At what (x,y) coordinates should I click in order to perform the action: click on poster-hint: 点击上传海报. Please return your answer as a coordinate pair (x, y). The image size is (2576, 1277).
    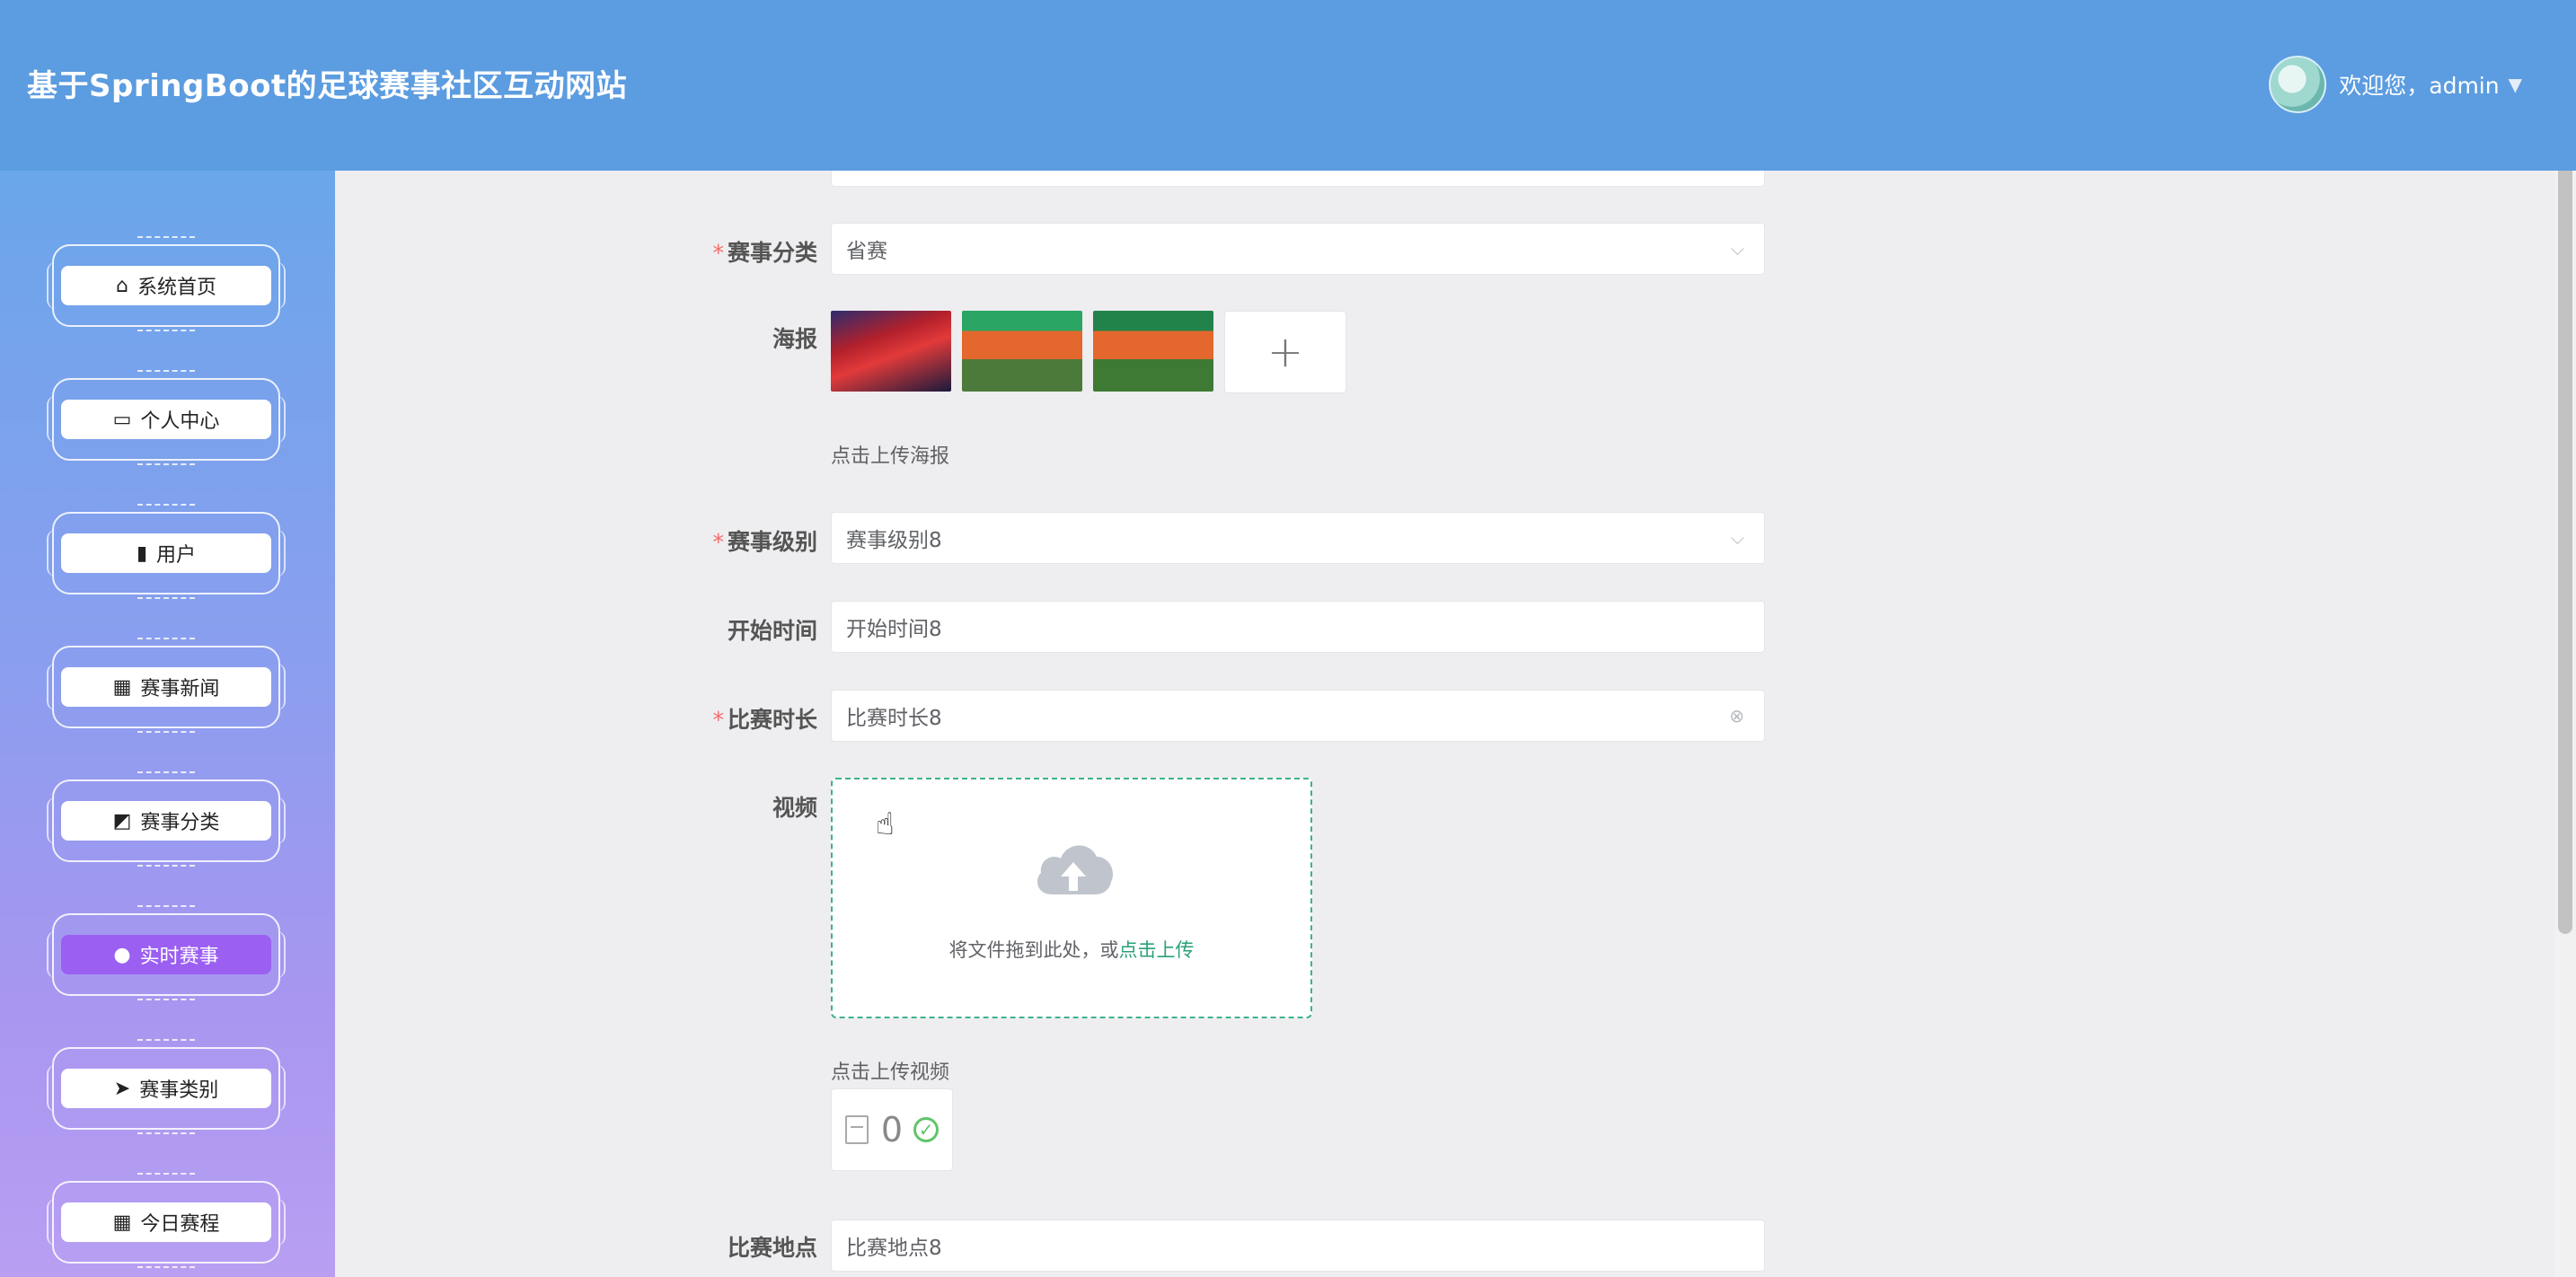
    Looking at the image, I should click on (890, 456).